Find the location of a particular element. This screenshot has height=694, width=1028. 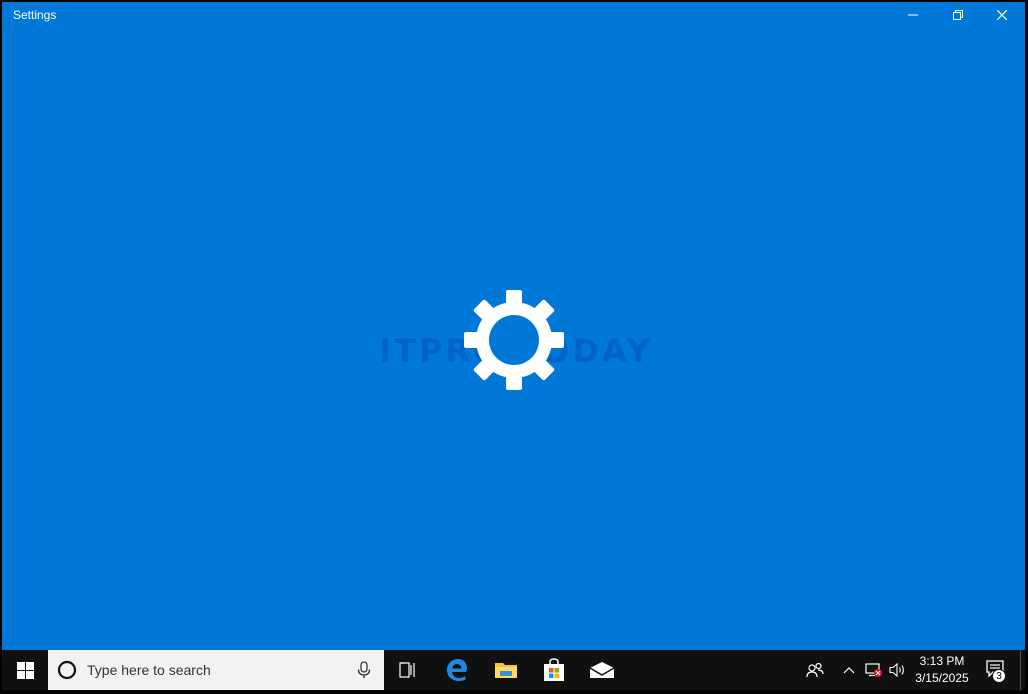

mail-icon is located at coordinates (602, 670).